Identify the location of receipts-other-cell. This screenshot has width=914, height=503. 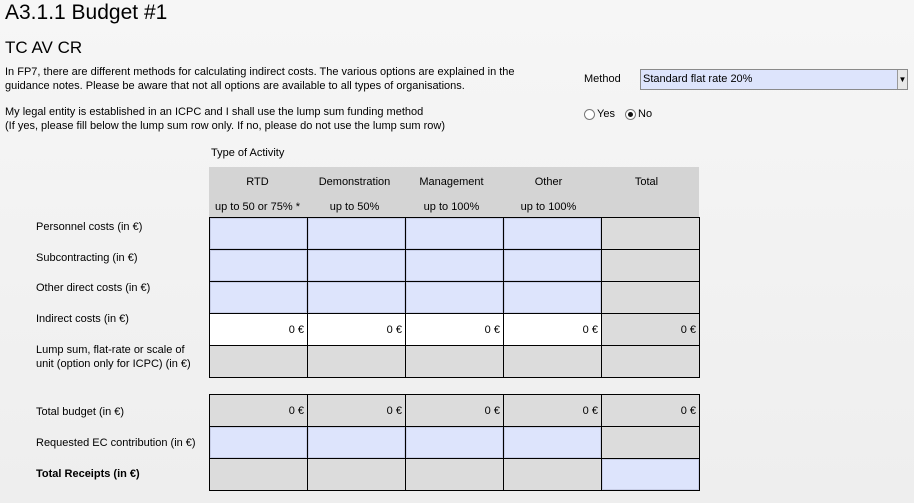
(552, 474).